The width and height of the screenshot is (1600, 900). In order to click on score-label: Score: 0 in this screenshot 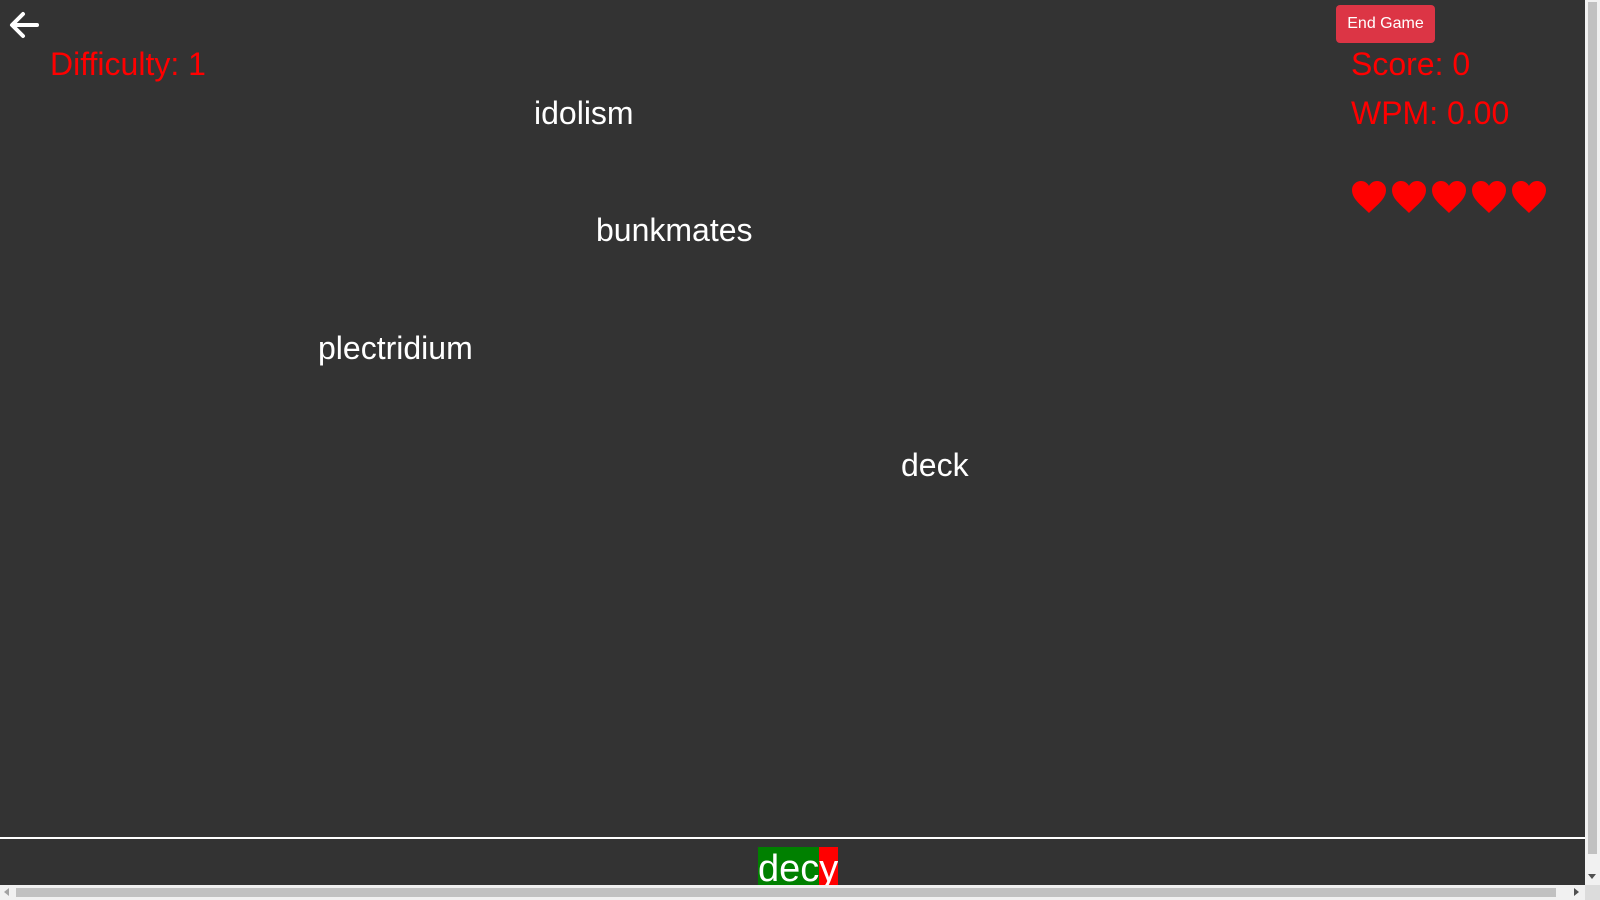, I will do `click(1411, 64)`.